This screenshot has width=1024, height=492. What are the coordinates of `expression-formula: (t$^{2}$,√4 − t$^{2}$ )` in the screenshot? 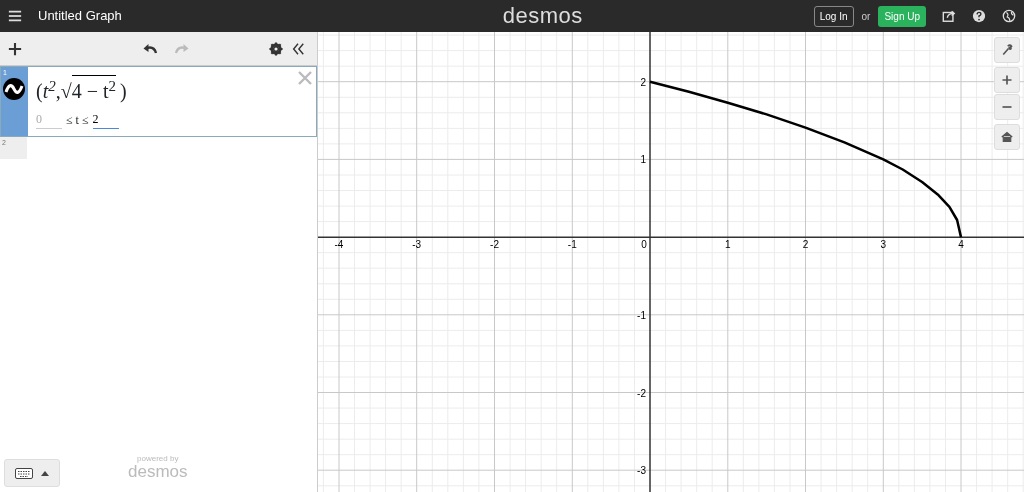 It's located at (176, 90).